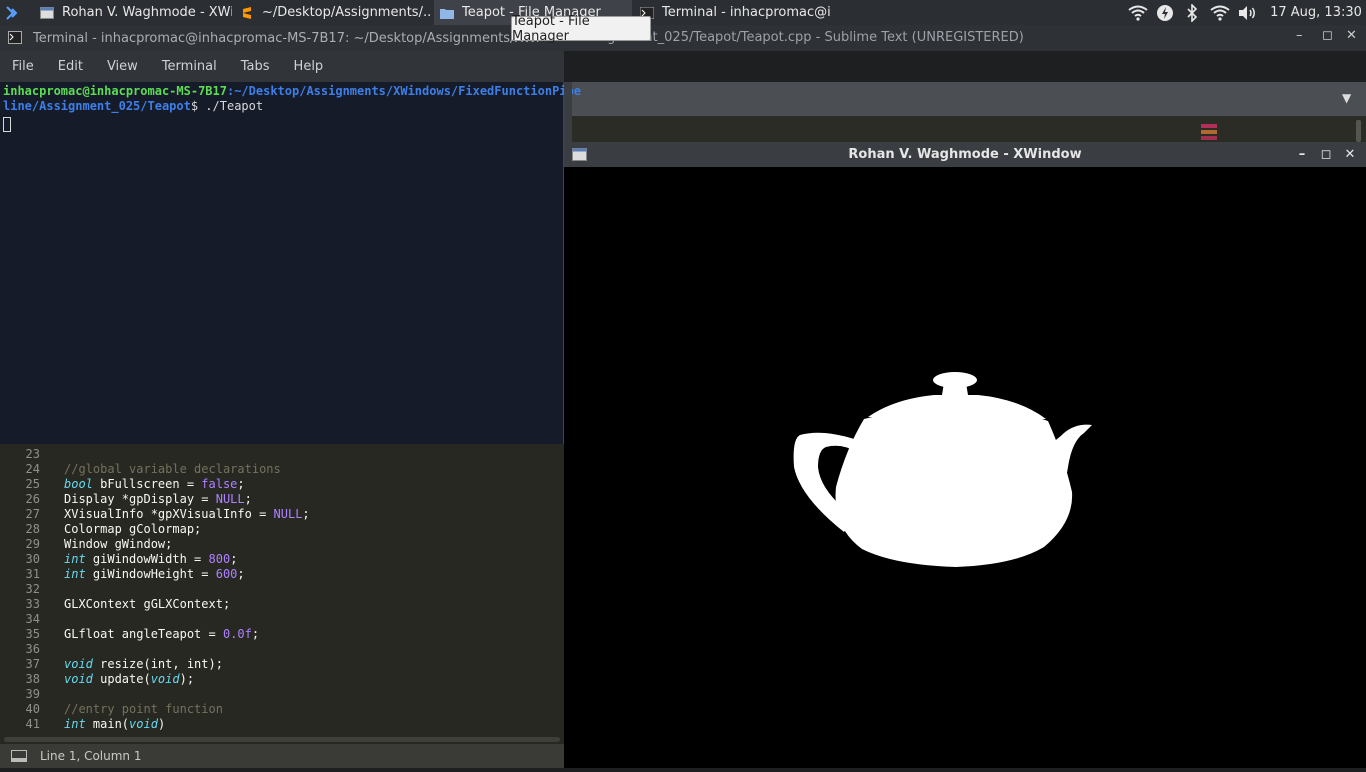  I want to click on menu-view: View, so click(122, 66).